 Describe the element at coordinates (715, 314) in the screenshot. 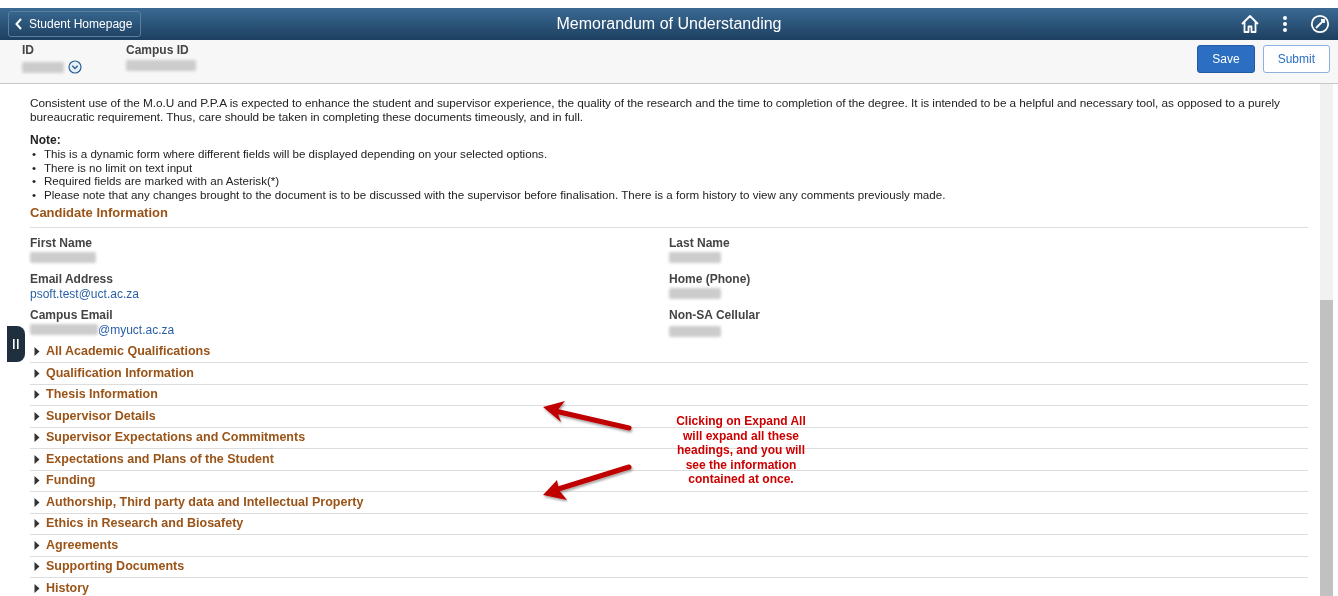

I see `field-label: Non-SA Cellular` at that location.